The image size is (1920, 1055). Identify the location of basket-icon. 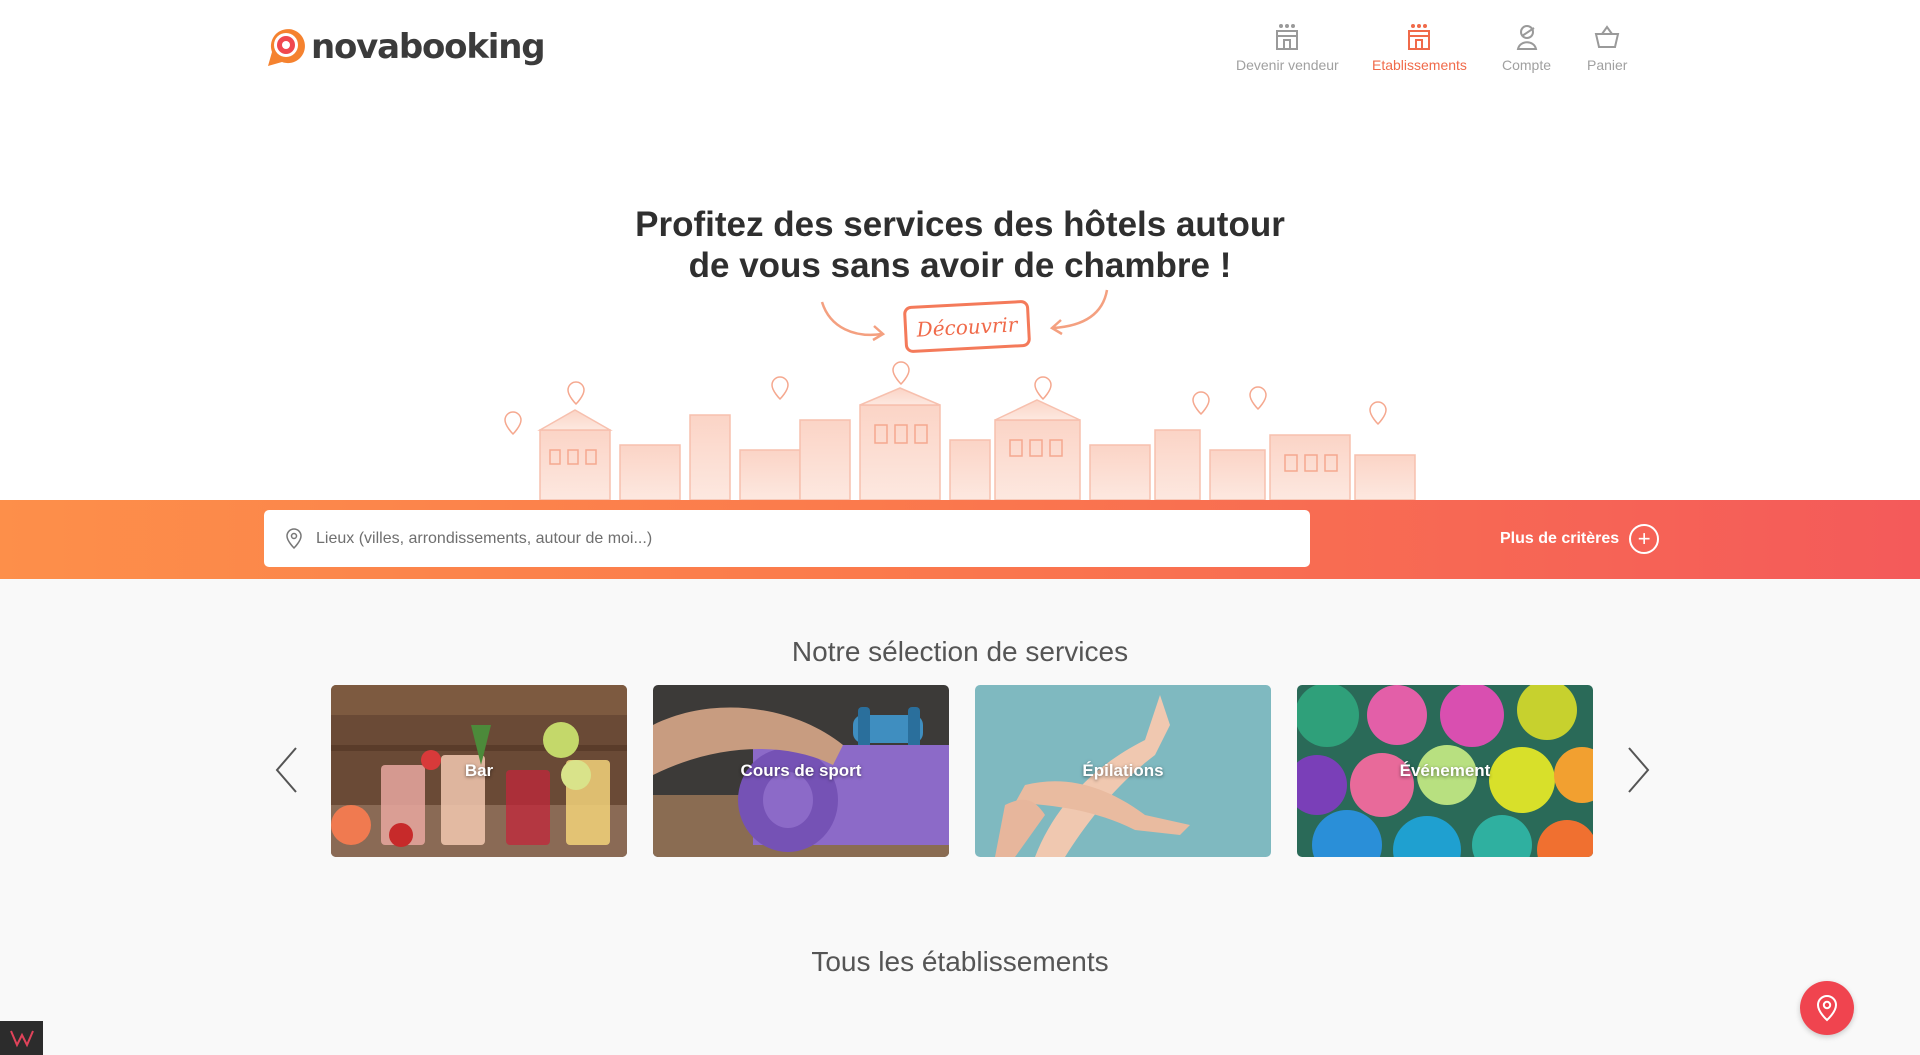
(1607, 36).